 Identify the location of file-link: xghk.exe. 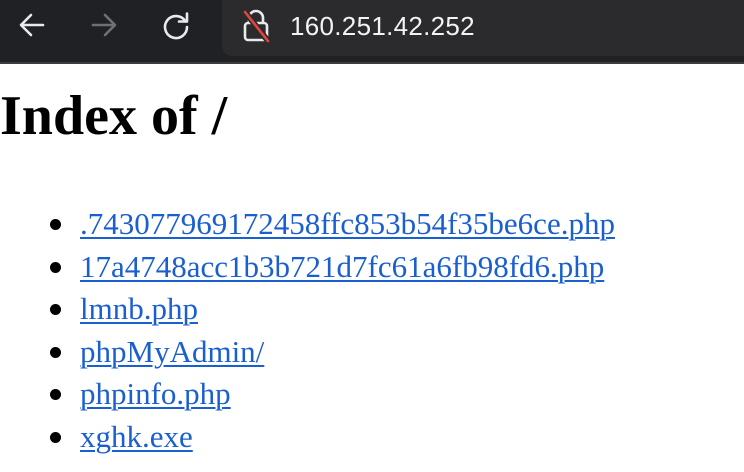
(136, 436).